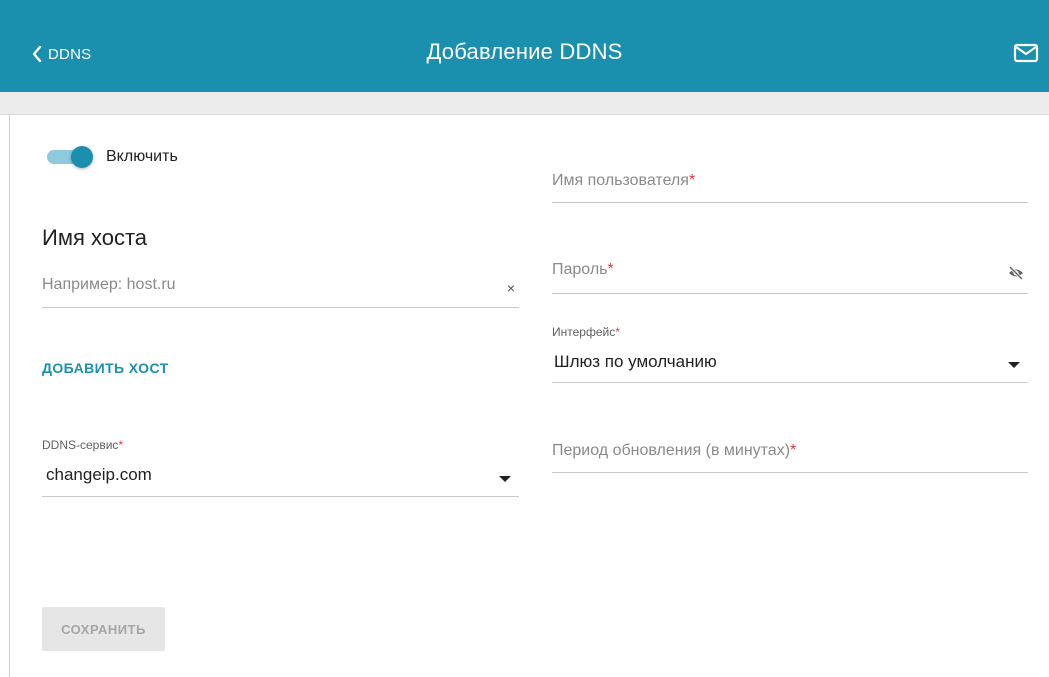  I want to click on update-period-input: Период обновления (в минутах)*, so click(790, 452).